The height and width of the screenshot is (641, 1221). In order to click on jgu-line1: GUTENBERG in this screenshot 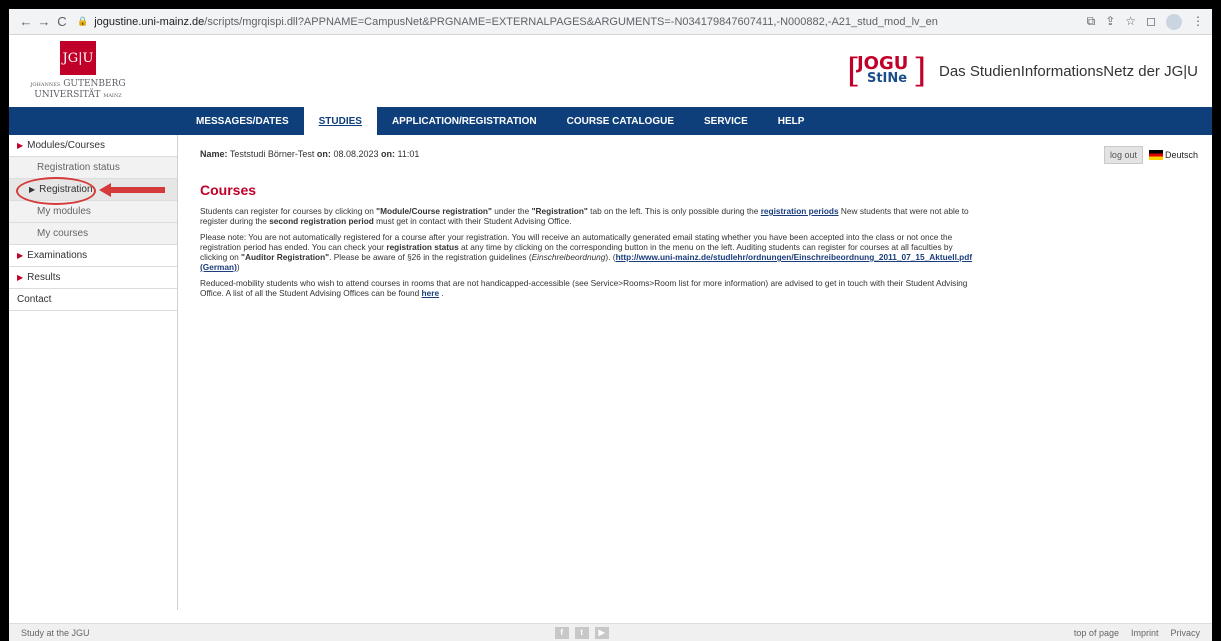, I will do `click(94, 84)`.